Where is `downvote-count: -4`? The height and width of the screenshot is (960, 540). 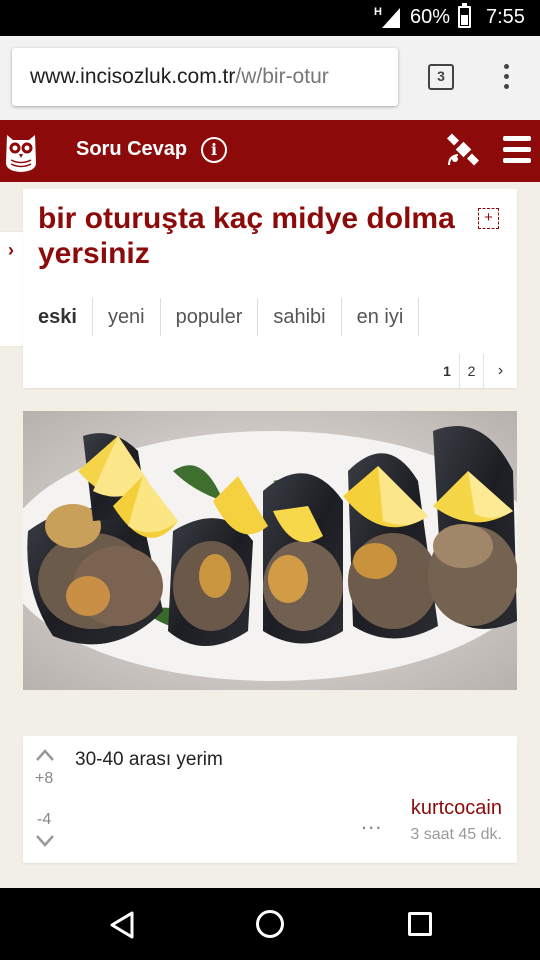
downvote-count: -4 is located at coordinates (44, 819).